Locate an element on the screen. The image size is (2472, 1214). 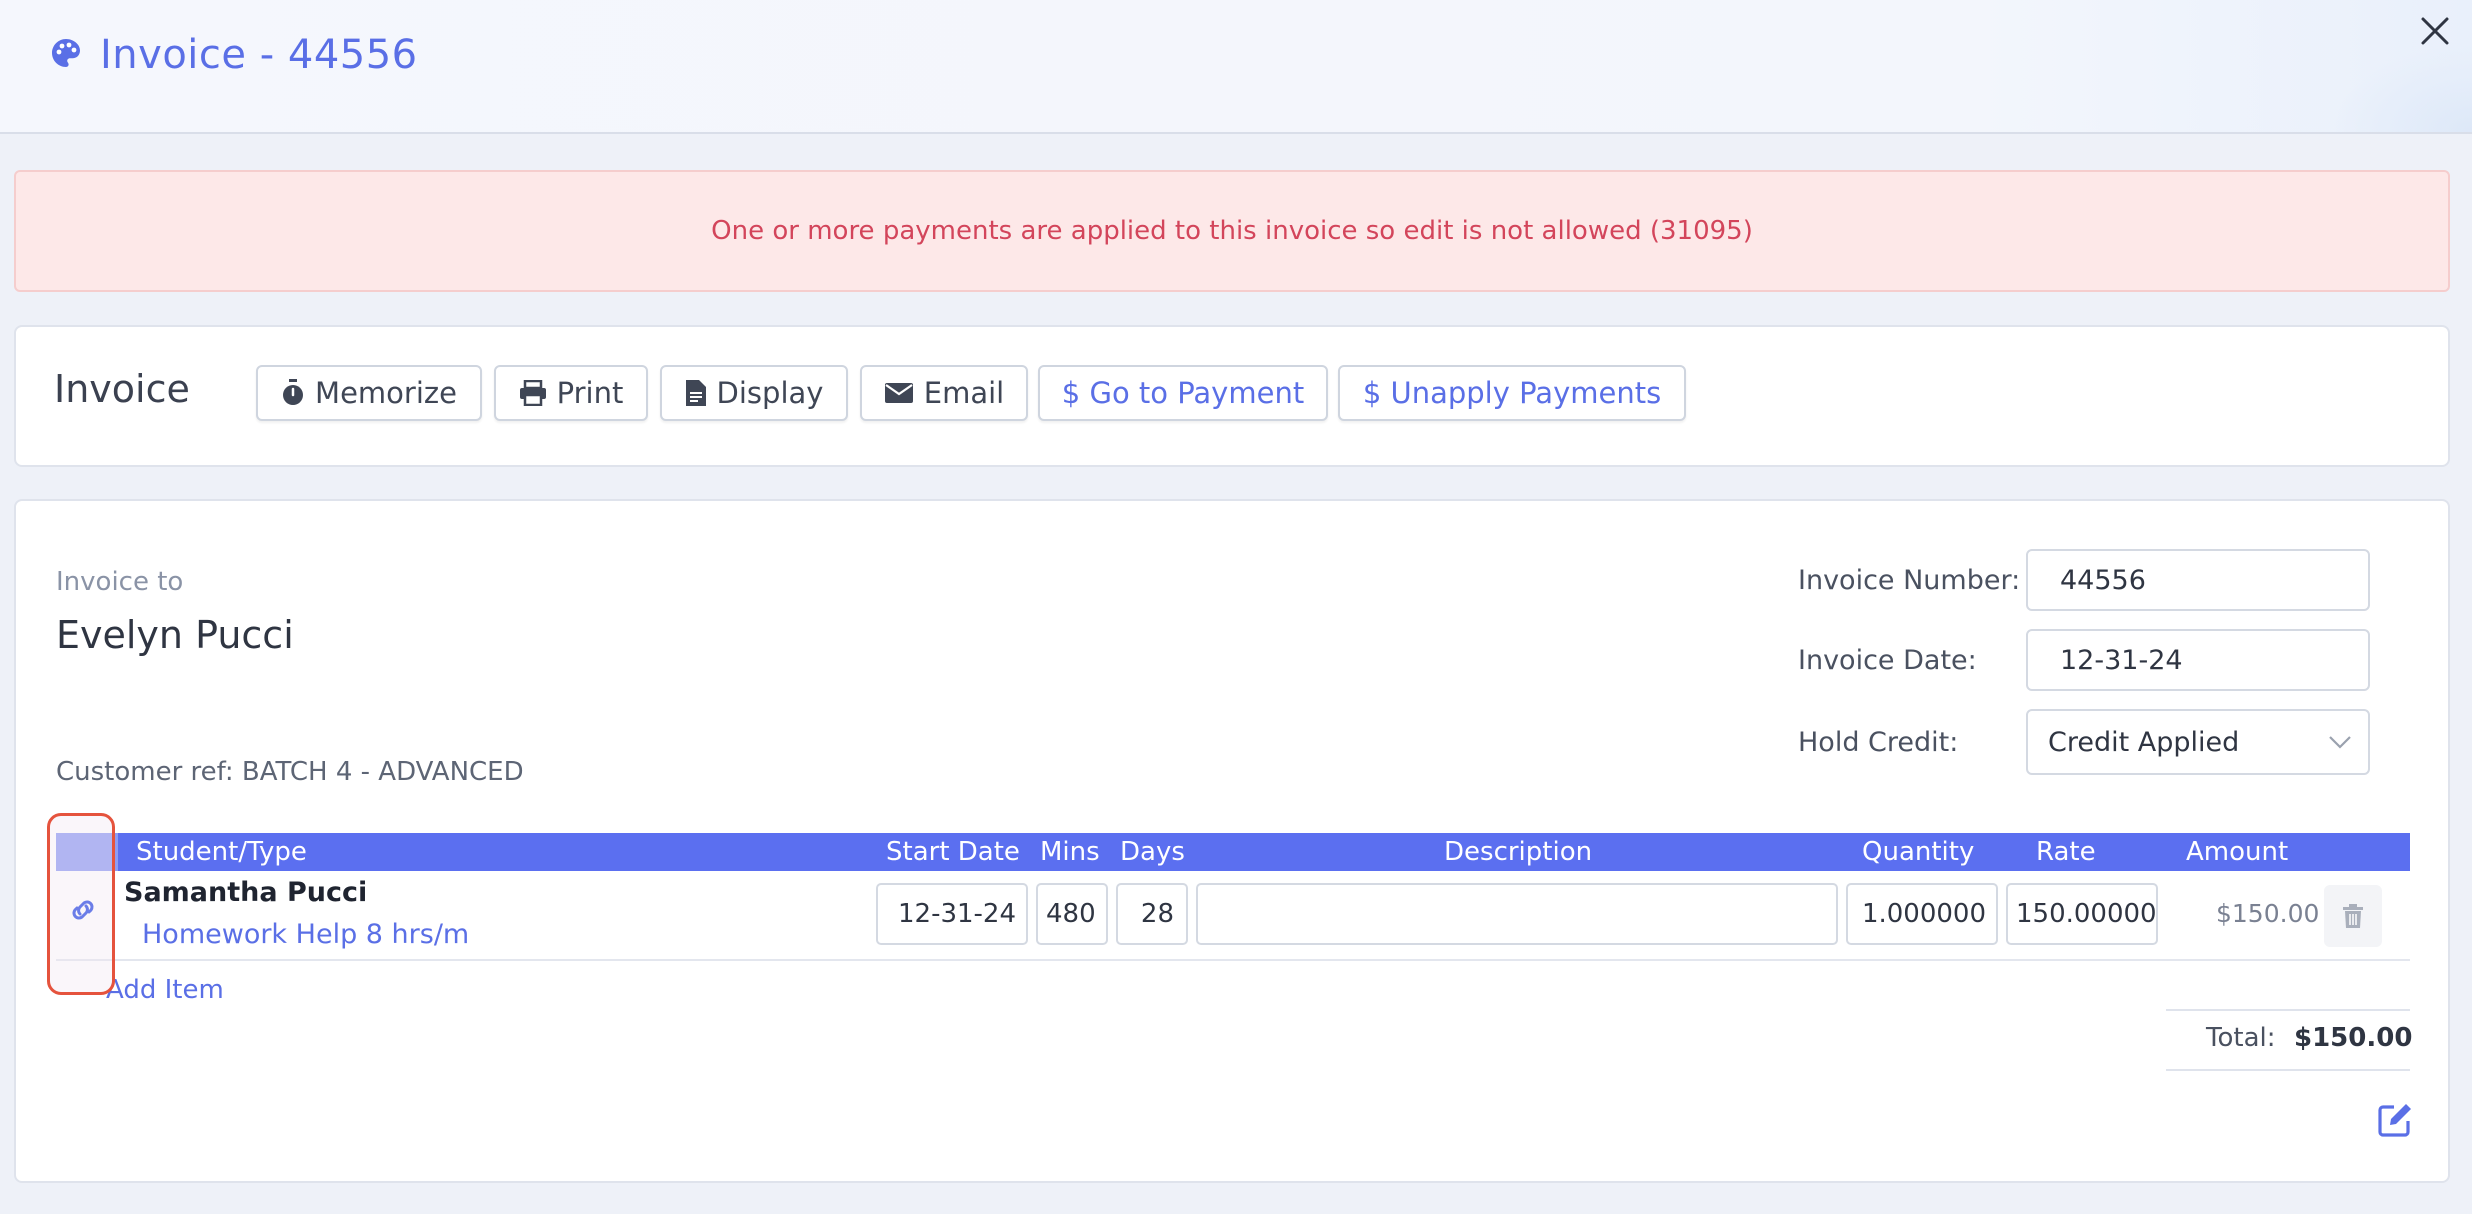
row-start-date-input: 12-31-24 is located at coordinates (952, 914).